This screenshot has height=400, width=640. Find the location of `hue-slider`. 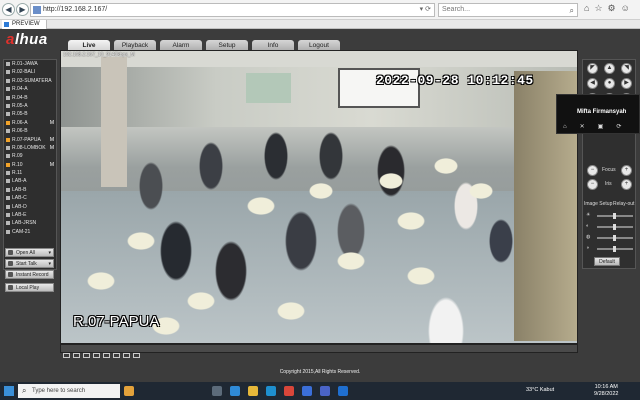

hue-slider is located at coordinates (615, 249).